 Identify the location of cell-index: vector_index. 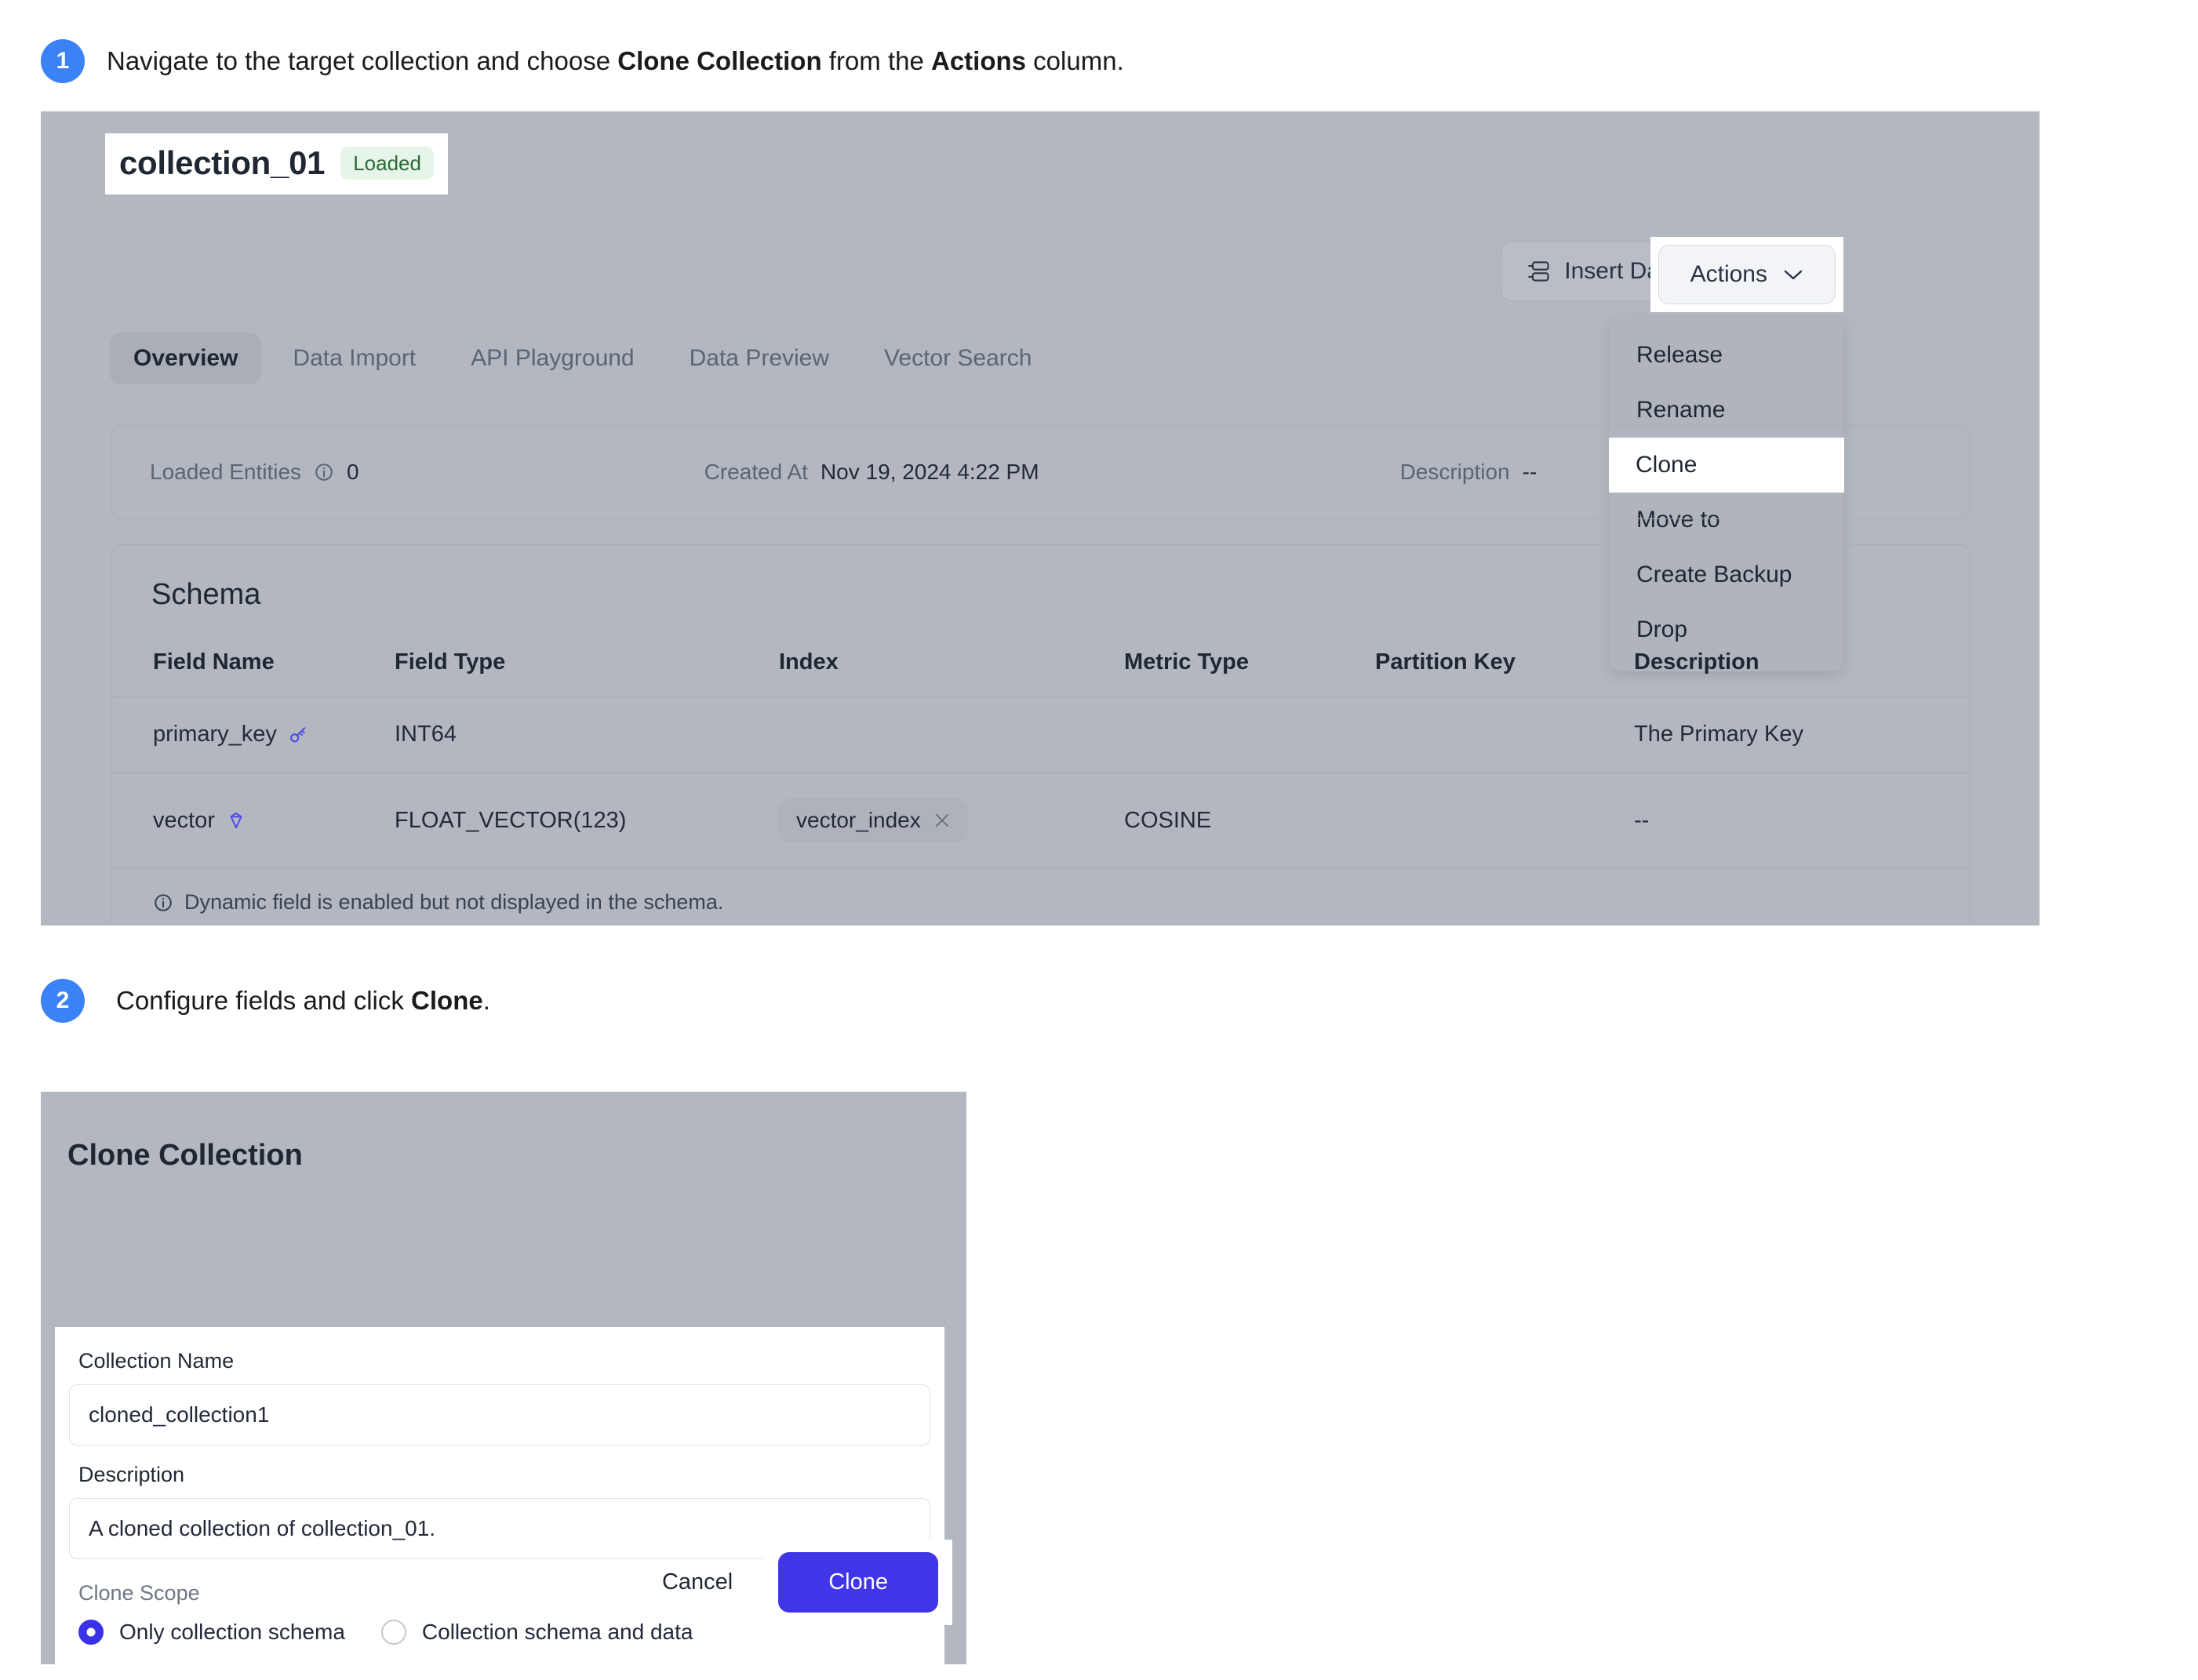
(951, 820).